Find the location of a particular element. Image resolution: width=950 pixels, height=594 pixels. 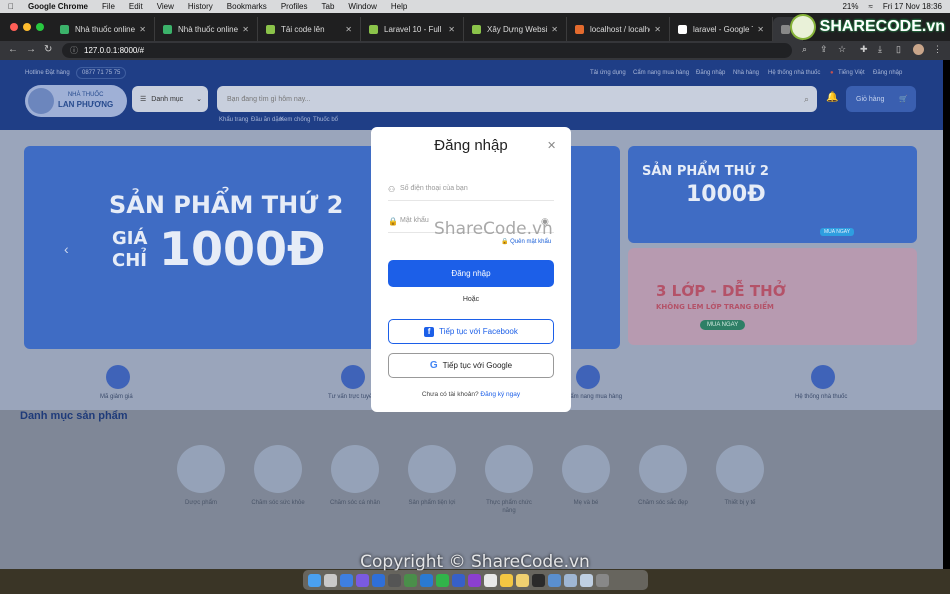

site-logo: NHÀ THUỐC LAN PHƯƠNG is located at coordinates (76, 101).